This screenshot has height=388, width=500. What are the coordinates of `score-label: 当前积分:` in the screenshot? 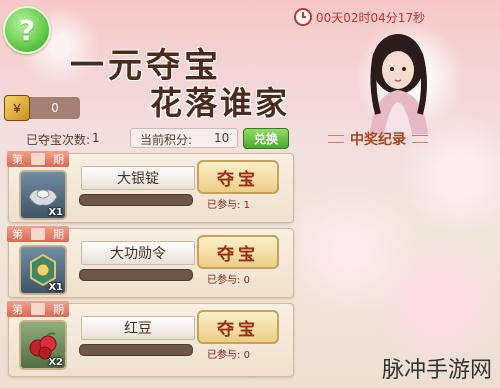 It's located at (166, 140).